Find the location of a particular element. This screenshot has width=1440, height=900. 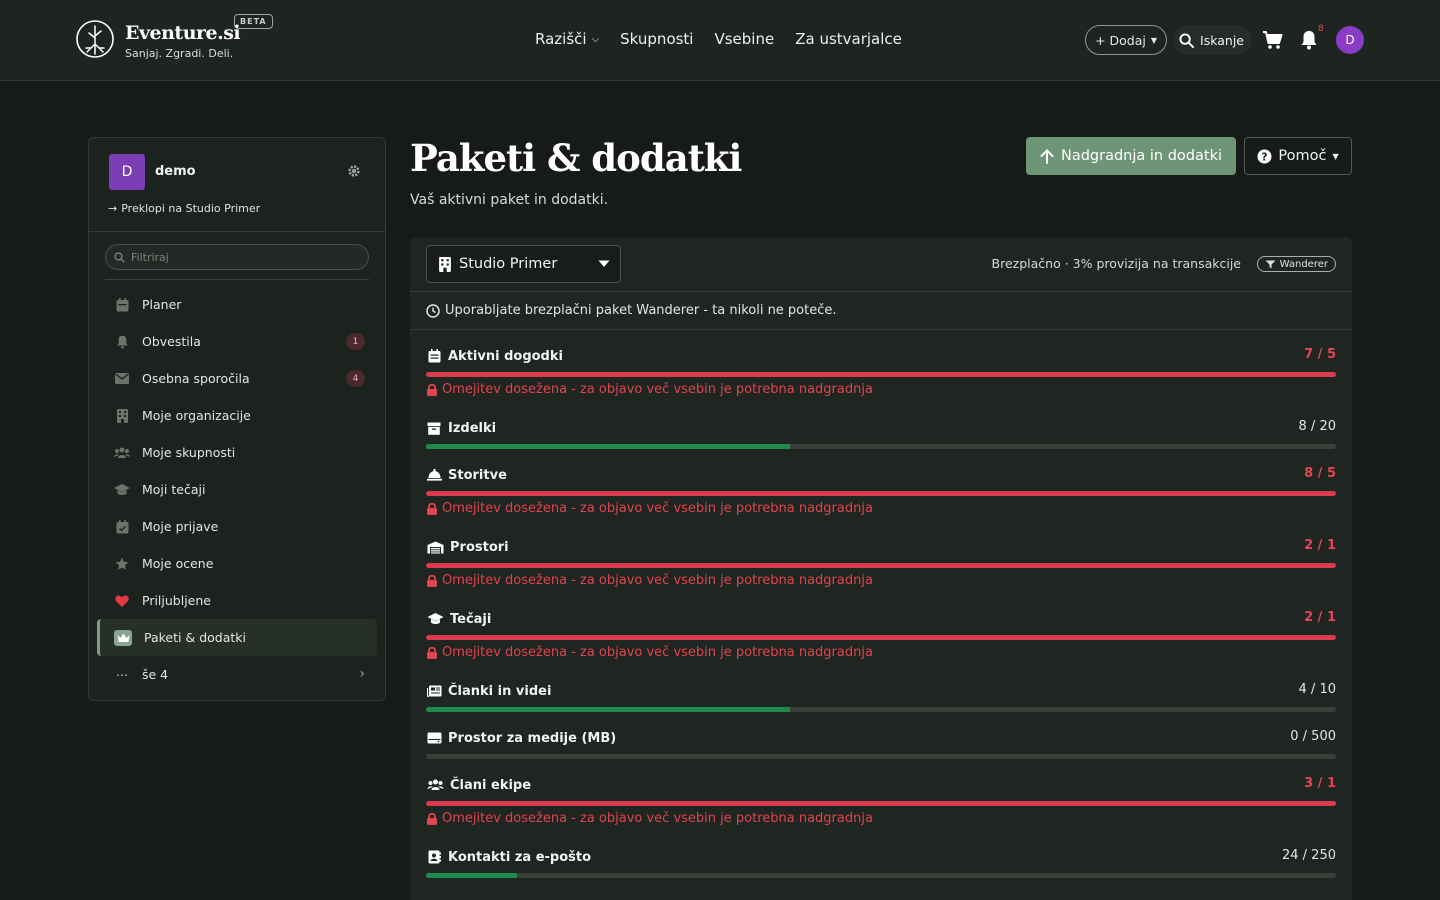

brand-logo: Eventure.si Sanjaj. Zgradi. Deli. is located at coordinates (157, 39).